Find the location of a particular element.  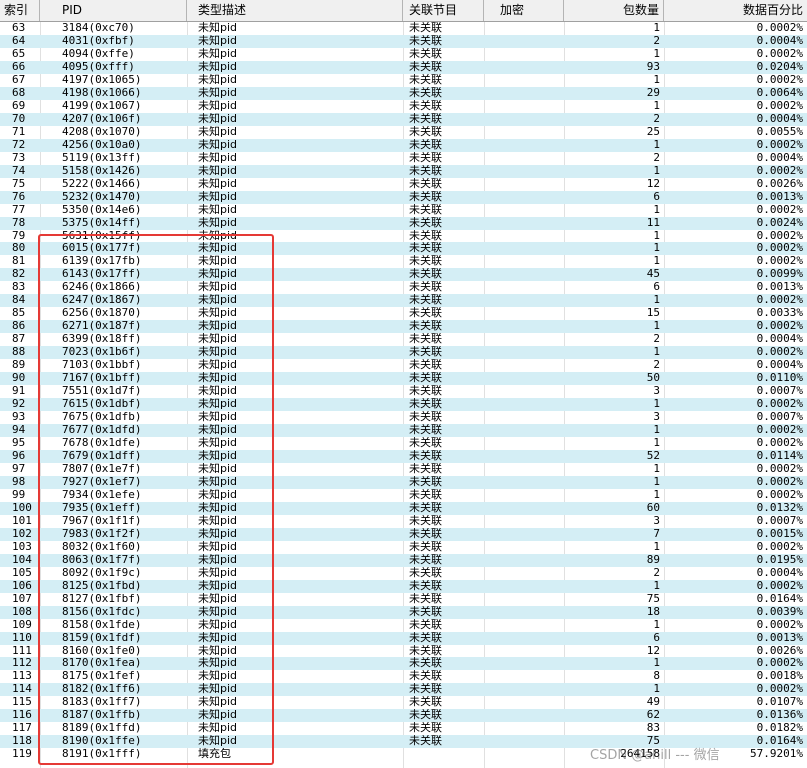

column-header-pid: PID is located at coordinates (113, 10).